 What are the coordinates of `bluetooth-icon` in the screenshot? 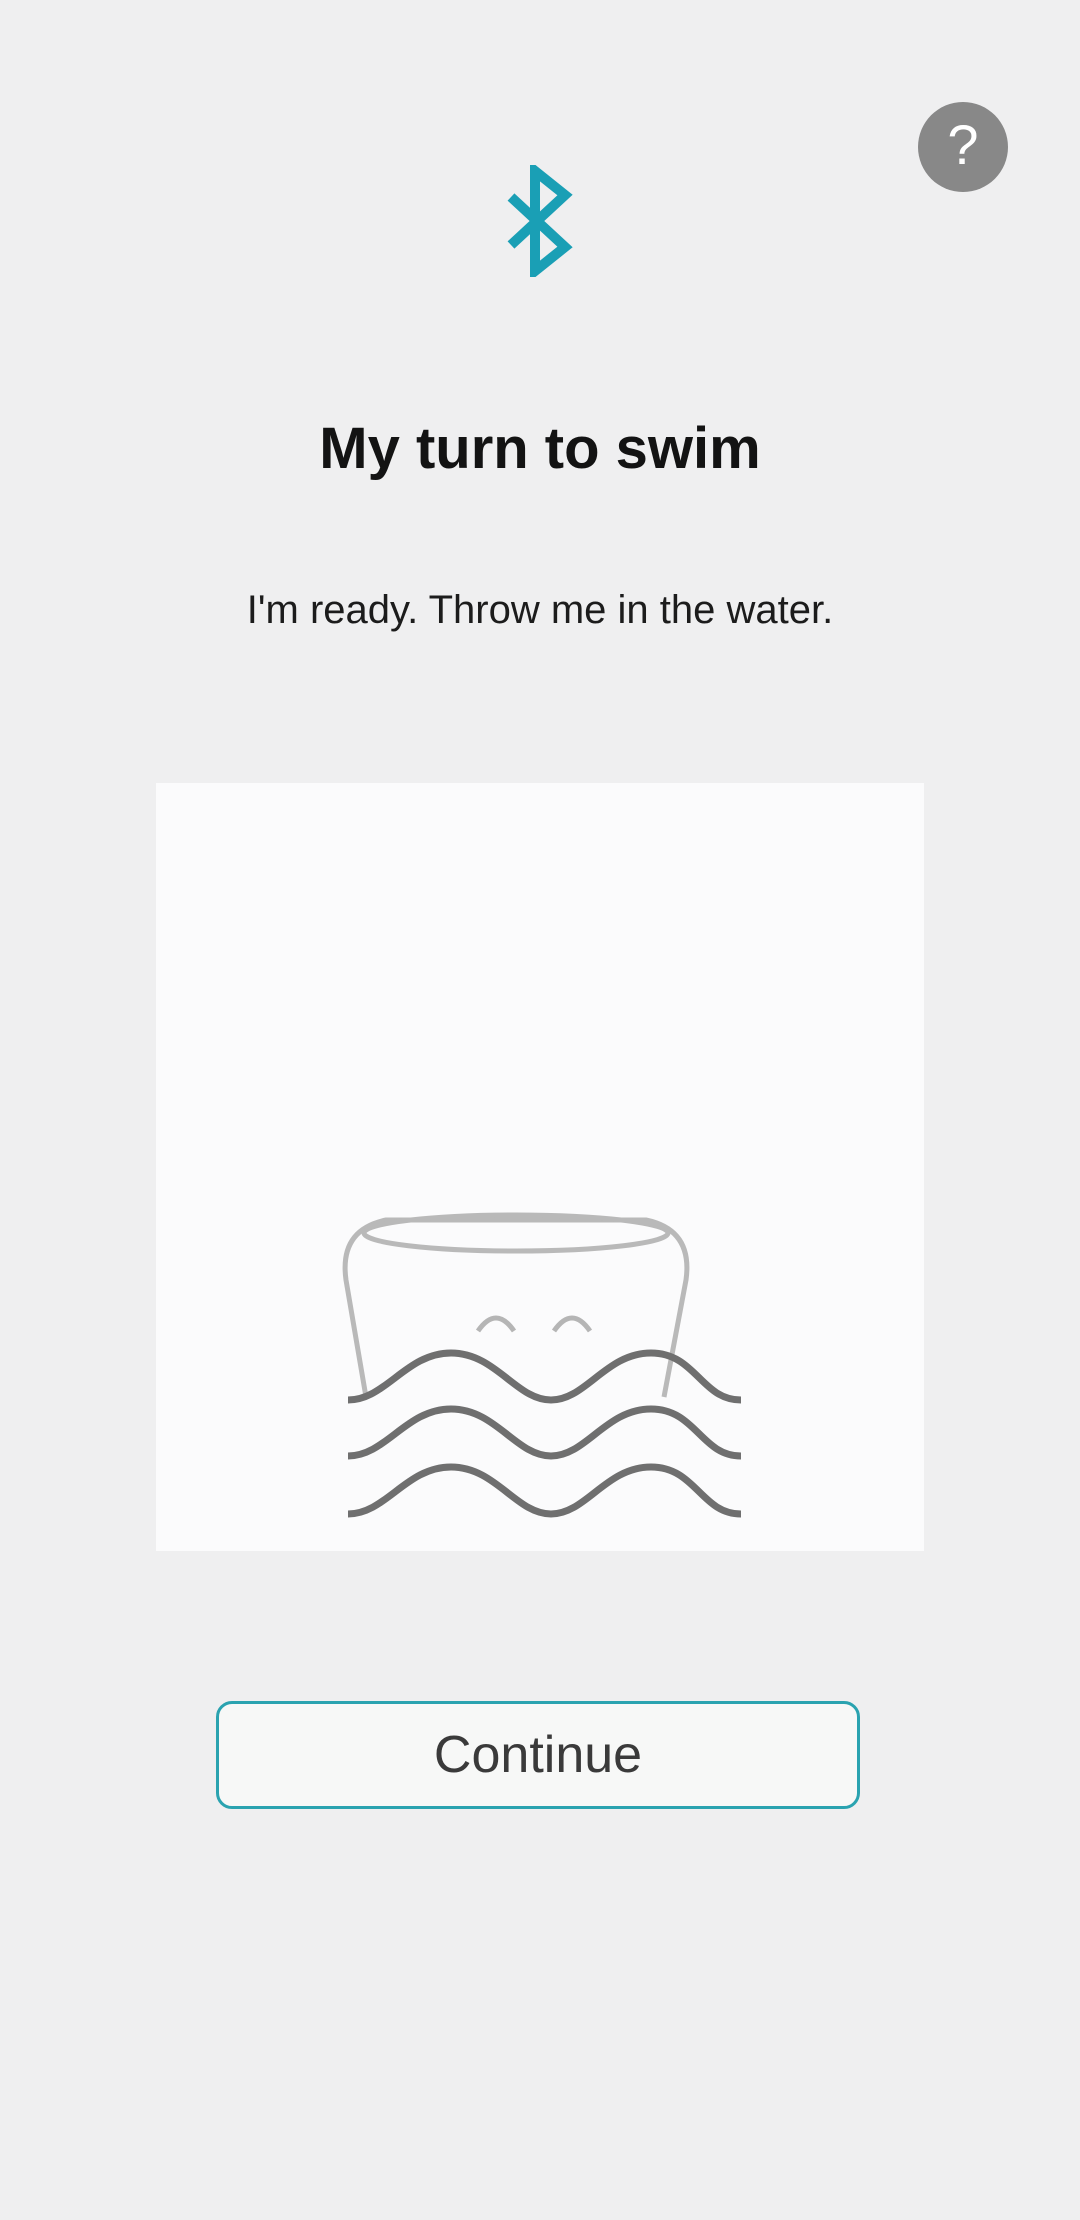 It's located at (540, 221).